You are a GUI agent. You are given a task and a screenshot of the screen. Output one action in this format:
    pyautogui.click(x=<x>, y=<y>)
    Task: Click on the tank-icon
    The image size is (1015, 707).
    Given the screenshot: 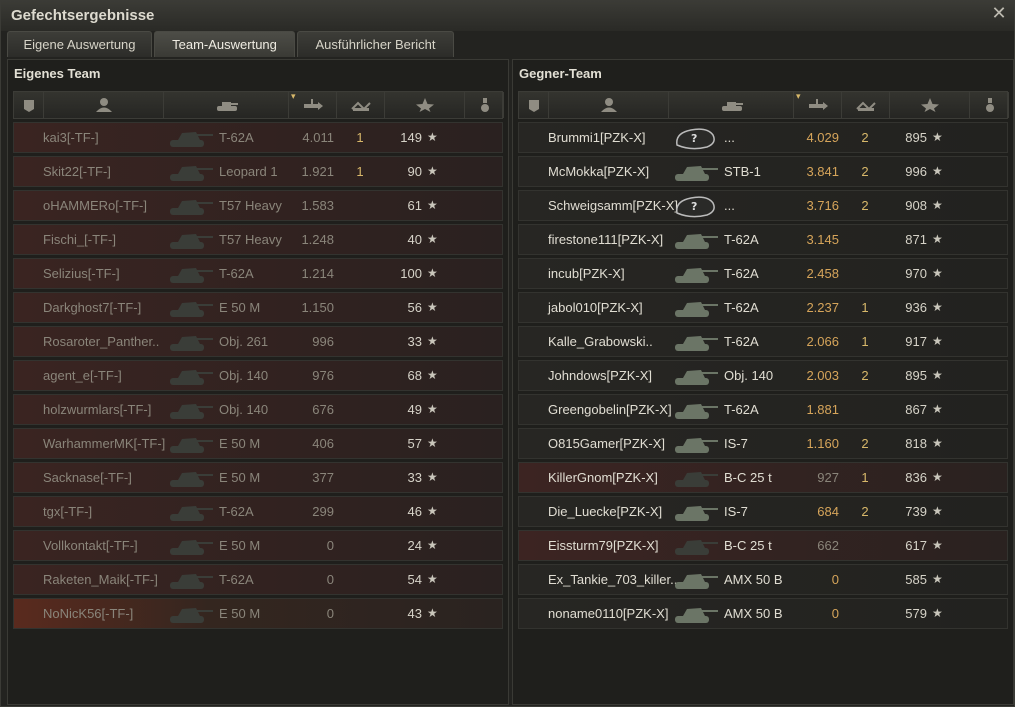 What is the action you would take?
    pyautogui.click(x=227, y=106)
    